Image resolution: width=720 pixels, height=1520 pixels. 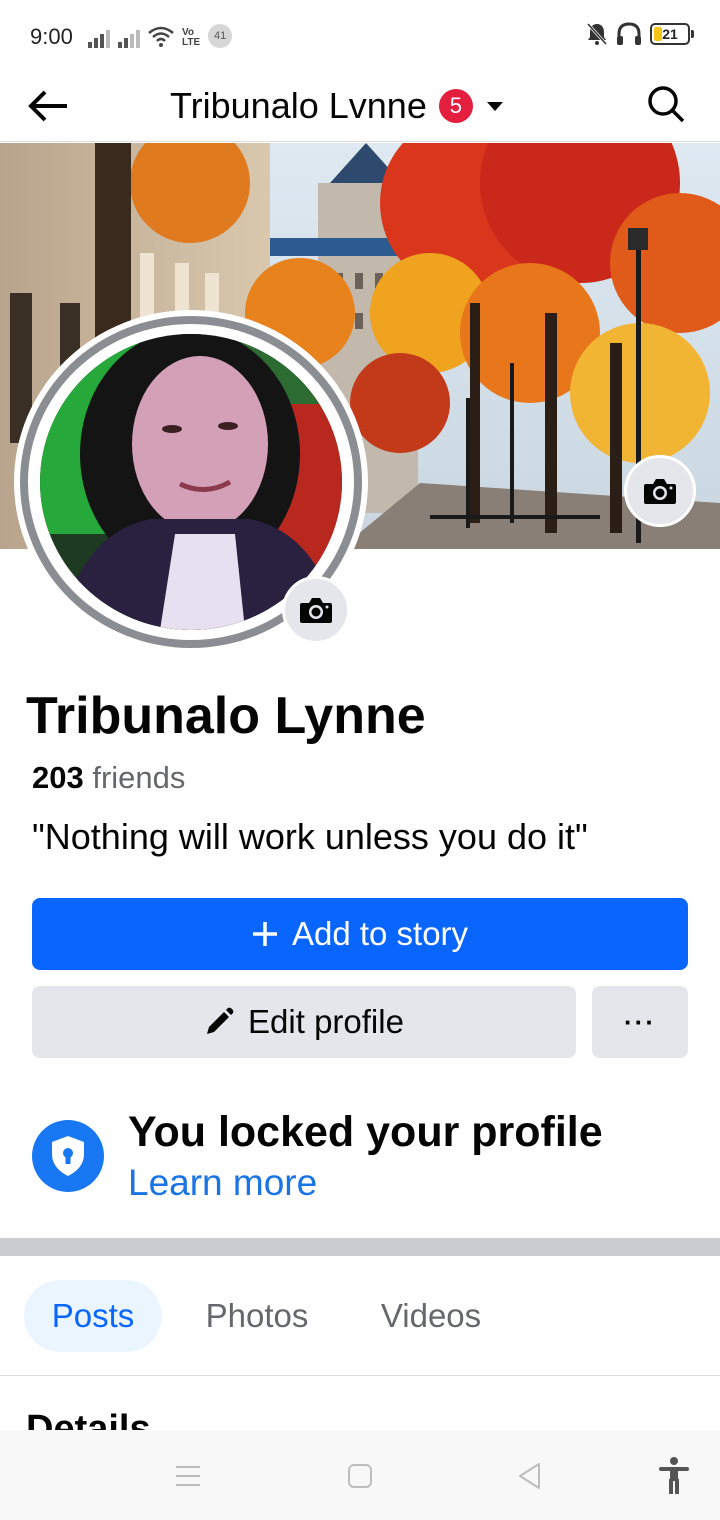 What do you see at coordinates (629, 33) in the screenshot?
I see `headphones-icon` at bounding box center [629, 33].